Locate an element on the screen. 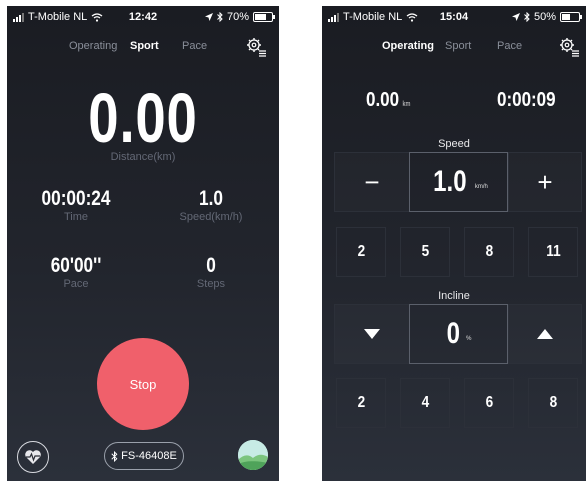  status-bar: T-Mobile NL 15:04 50% is located at coordinates (454, 17).